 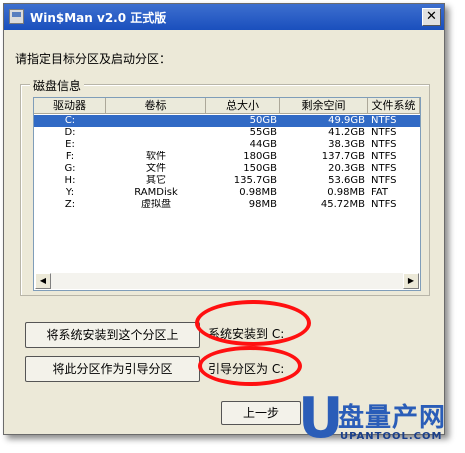 I want to click on table-cell-total: 150GB, so click(x=260, y=168).